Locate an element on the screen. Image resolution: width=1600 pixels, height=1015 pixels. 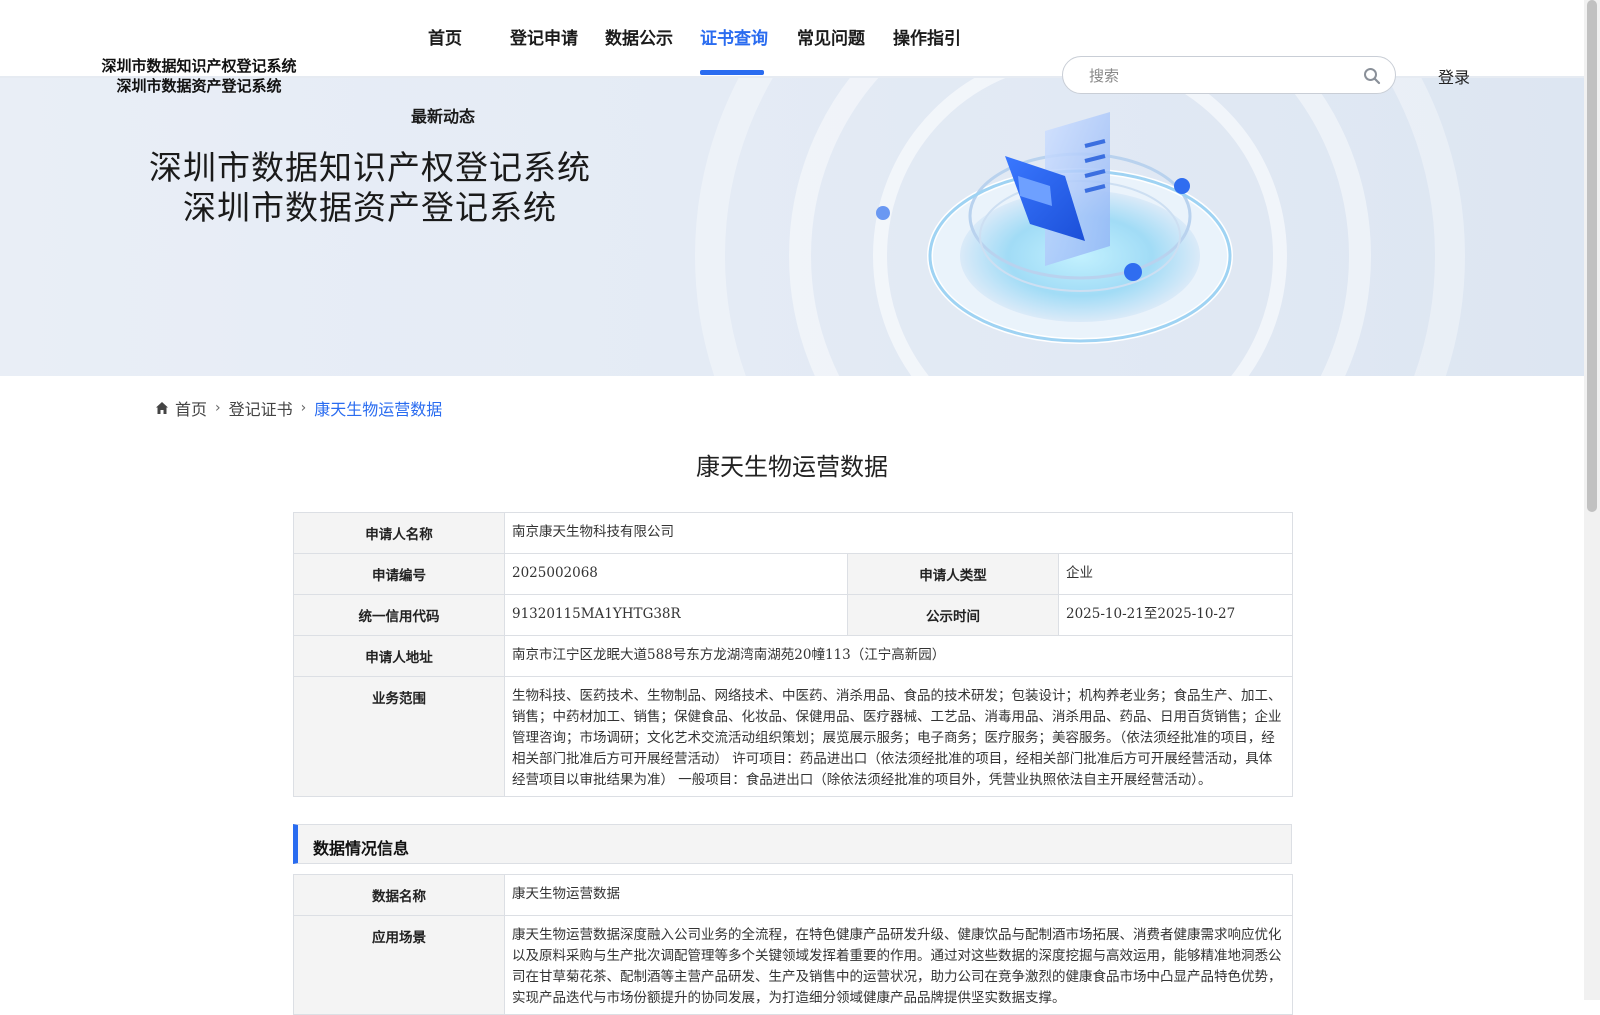
table-row: 申请编号 2025002068 申请人类型 企业 is located at coordinates (793, 574).